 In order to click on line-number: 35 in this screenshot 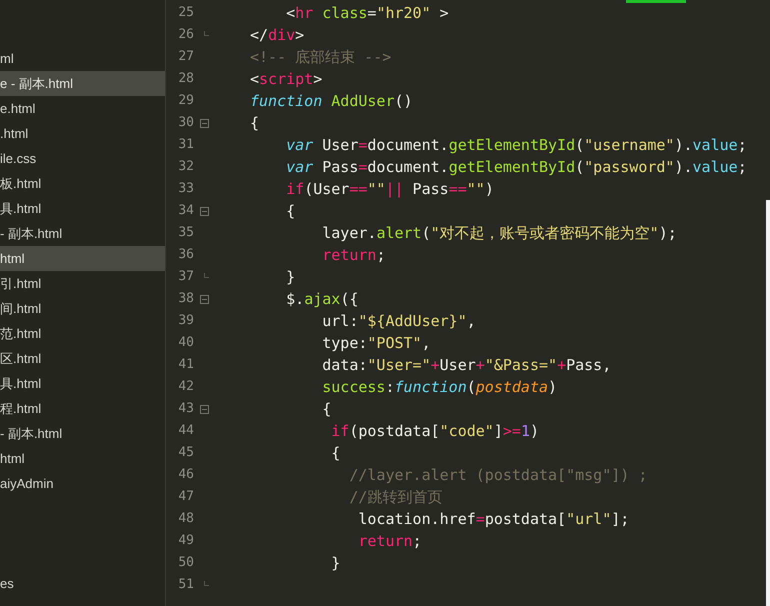, I will do `click(185, 233)`.